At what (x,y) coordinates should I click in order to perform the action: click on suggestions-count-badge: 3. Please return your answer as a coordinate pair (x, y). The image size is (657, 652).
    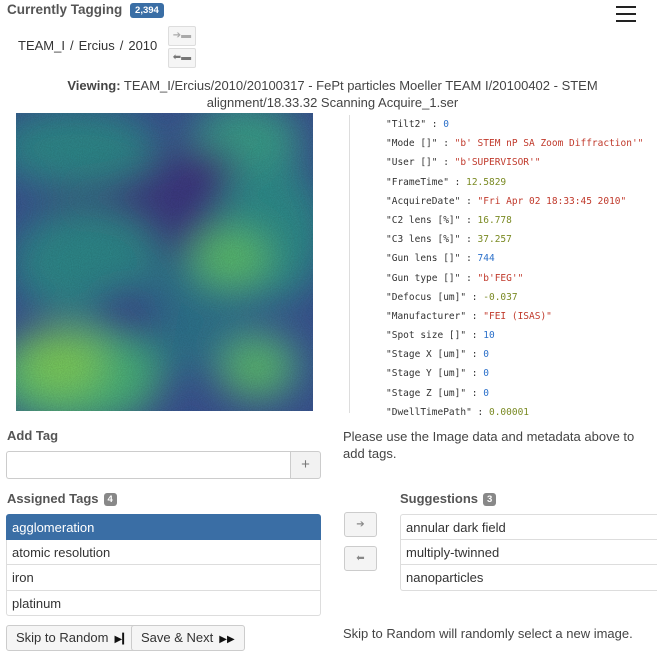
    Looking at the image, I should click on (490, 499).